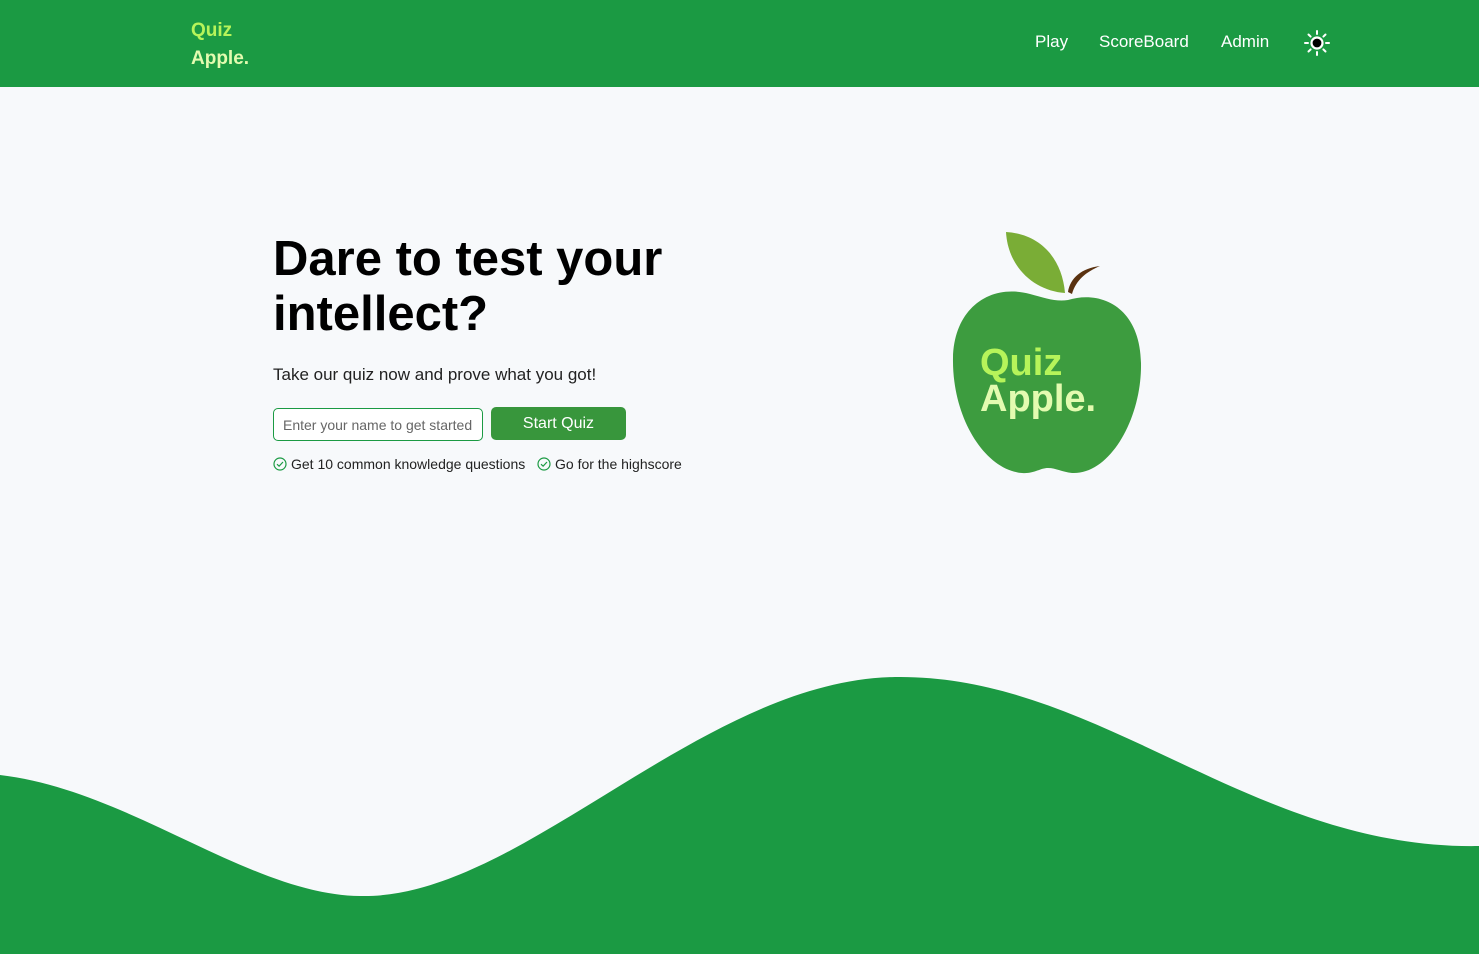  What do you see at coordinates (220, 58) in the screenshot?
I see `logo-line-apple: Apple.` at bounding box center [220, 58].